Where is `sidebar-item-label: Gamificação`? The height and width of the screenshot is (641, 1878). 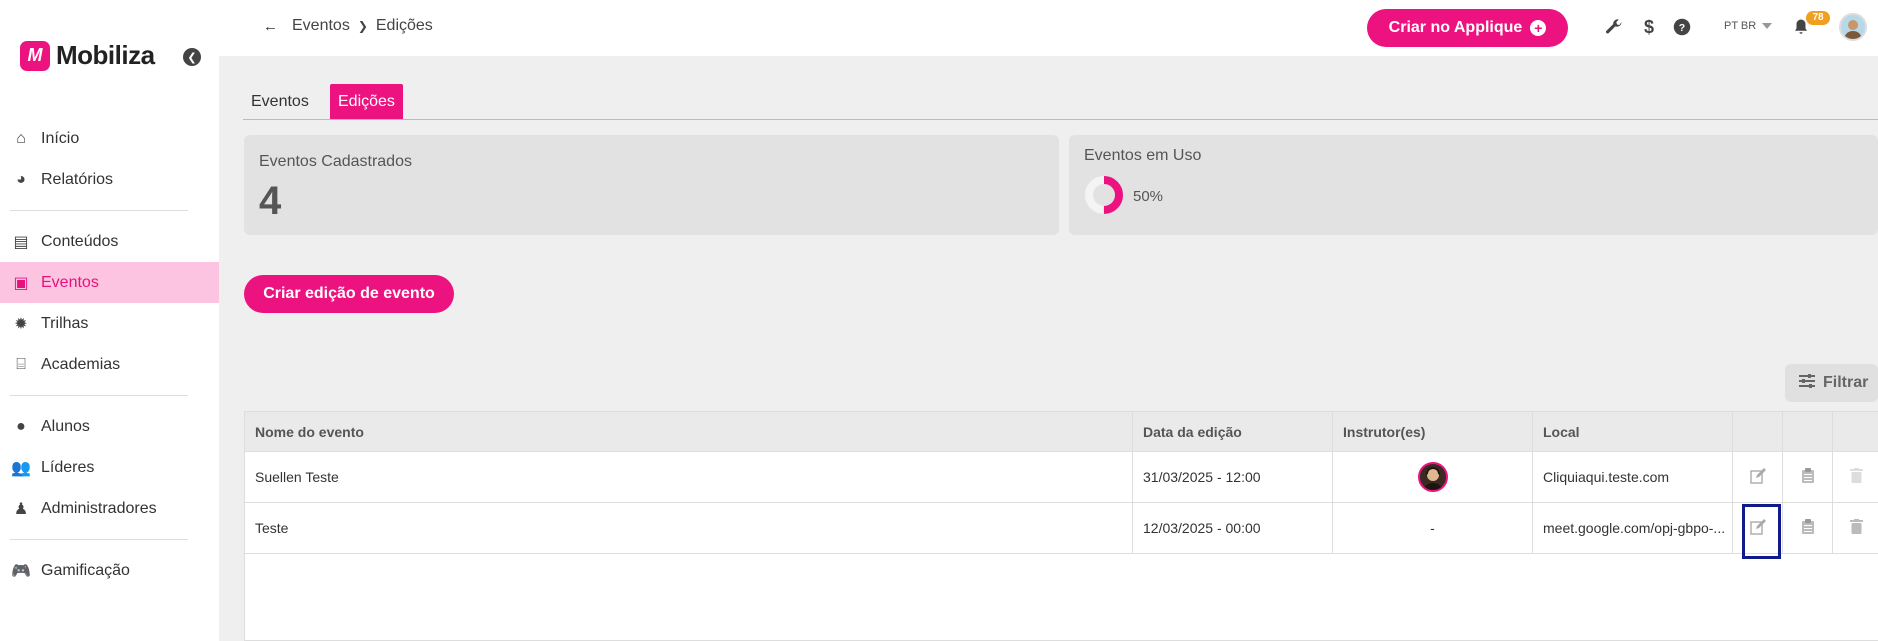
sidebar-item-label: Gamificação is located at coordinates (85, 570).